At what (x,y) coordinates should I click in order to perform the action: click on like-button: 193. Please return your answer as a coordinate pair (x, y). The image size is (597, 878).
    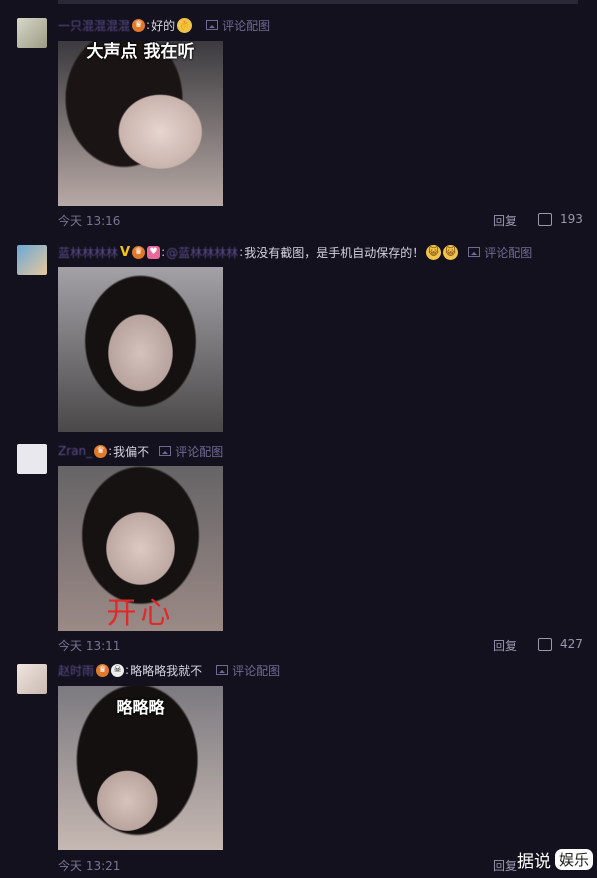
    Looking at the image, I should click on (560, 219).